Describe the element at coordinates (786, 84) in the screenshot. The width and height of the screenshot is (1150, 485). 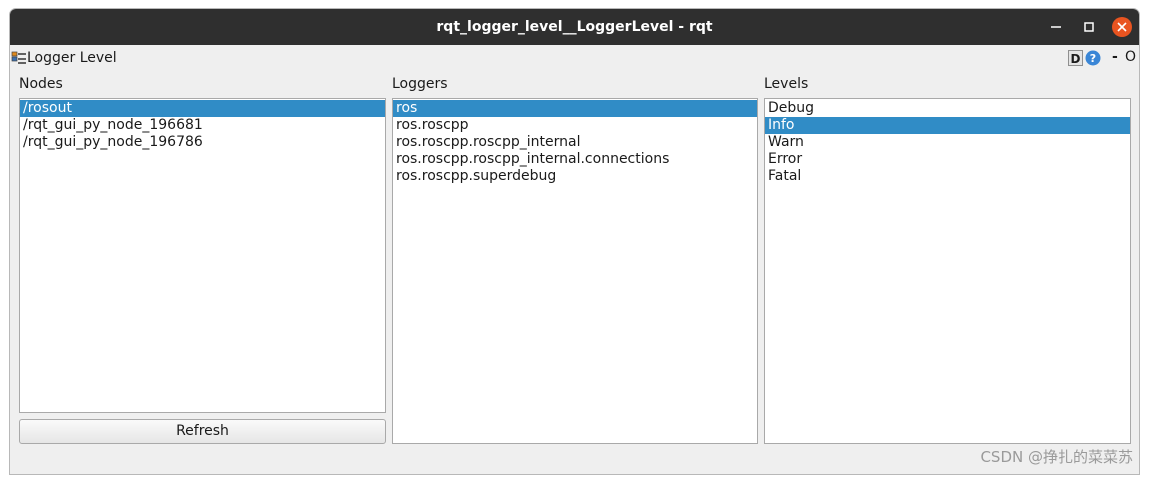
I see `levels-label: Levels` at that location.